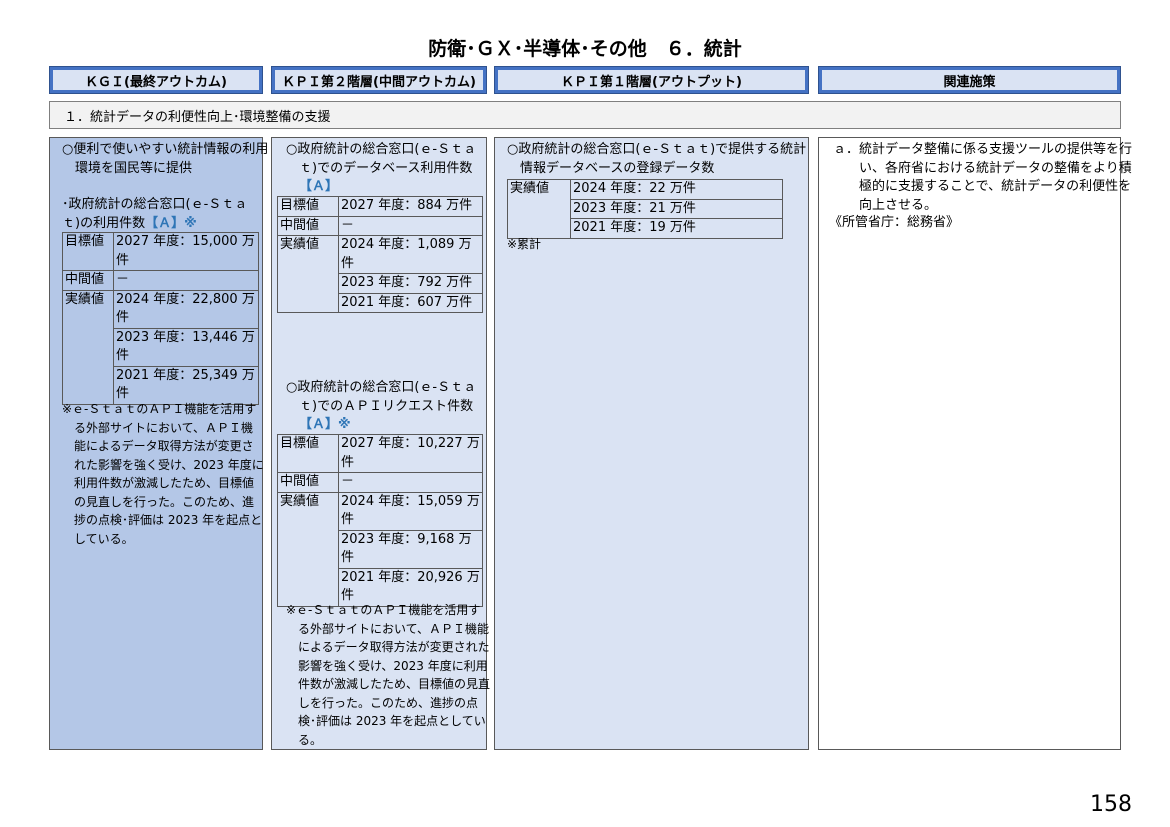 The height and width of the screenshot is (827, 1170). Describe the element at coordinates (657, 159) in the screenshot. I see `kpi1-goal: ○政府統計の総合窓口(ｅ-Ｓｔａｔ)で提供する統計情報データベースの登録データ数` at that location.